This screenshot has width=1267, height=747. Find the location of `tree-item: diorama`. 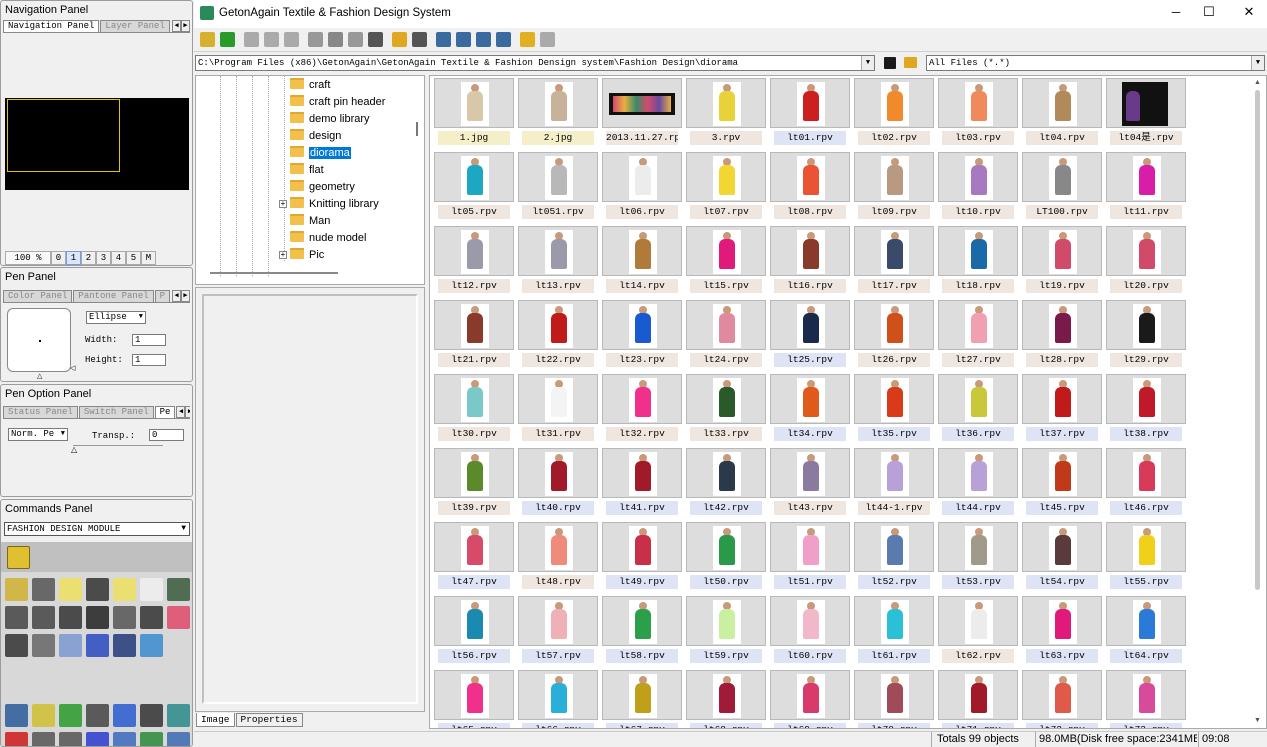

tree-item: diorama is located at coordinates (320, 153).